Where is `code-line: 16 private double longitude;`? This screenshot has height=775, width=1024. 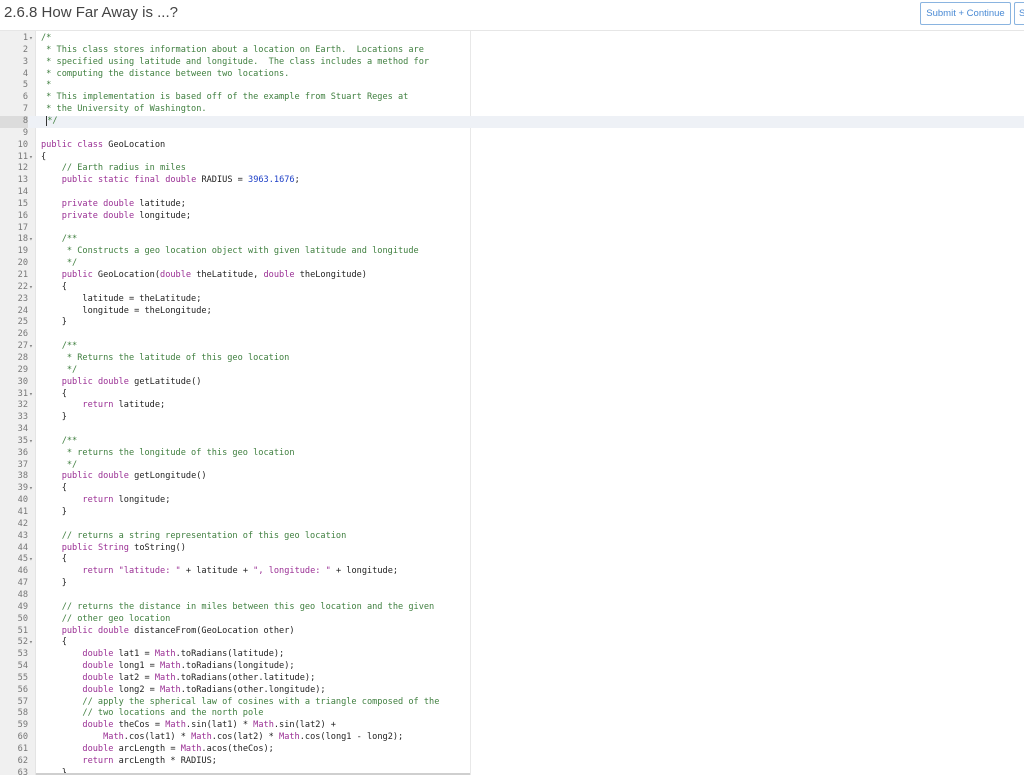 code-line: 16 private double longitude; is located at coordinates (512, 217).